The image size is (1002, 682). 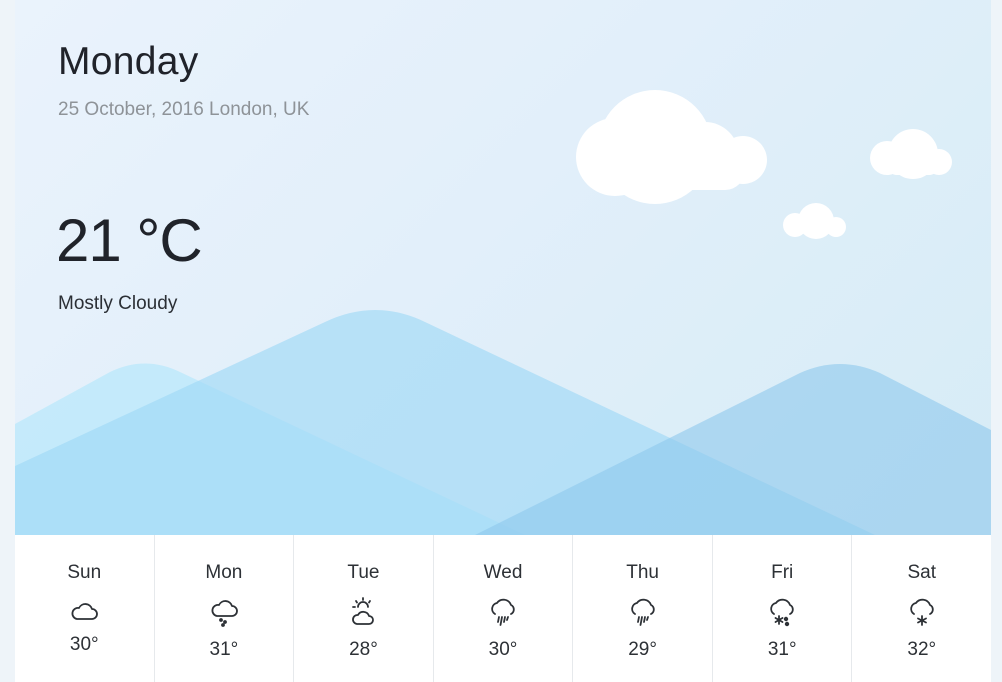 What do you see at coordinates (922, 649) in the screenshot?
I see `forecast-temperature: 32°` at bounding box center [922, 649].